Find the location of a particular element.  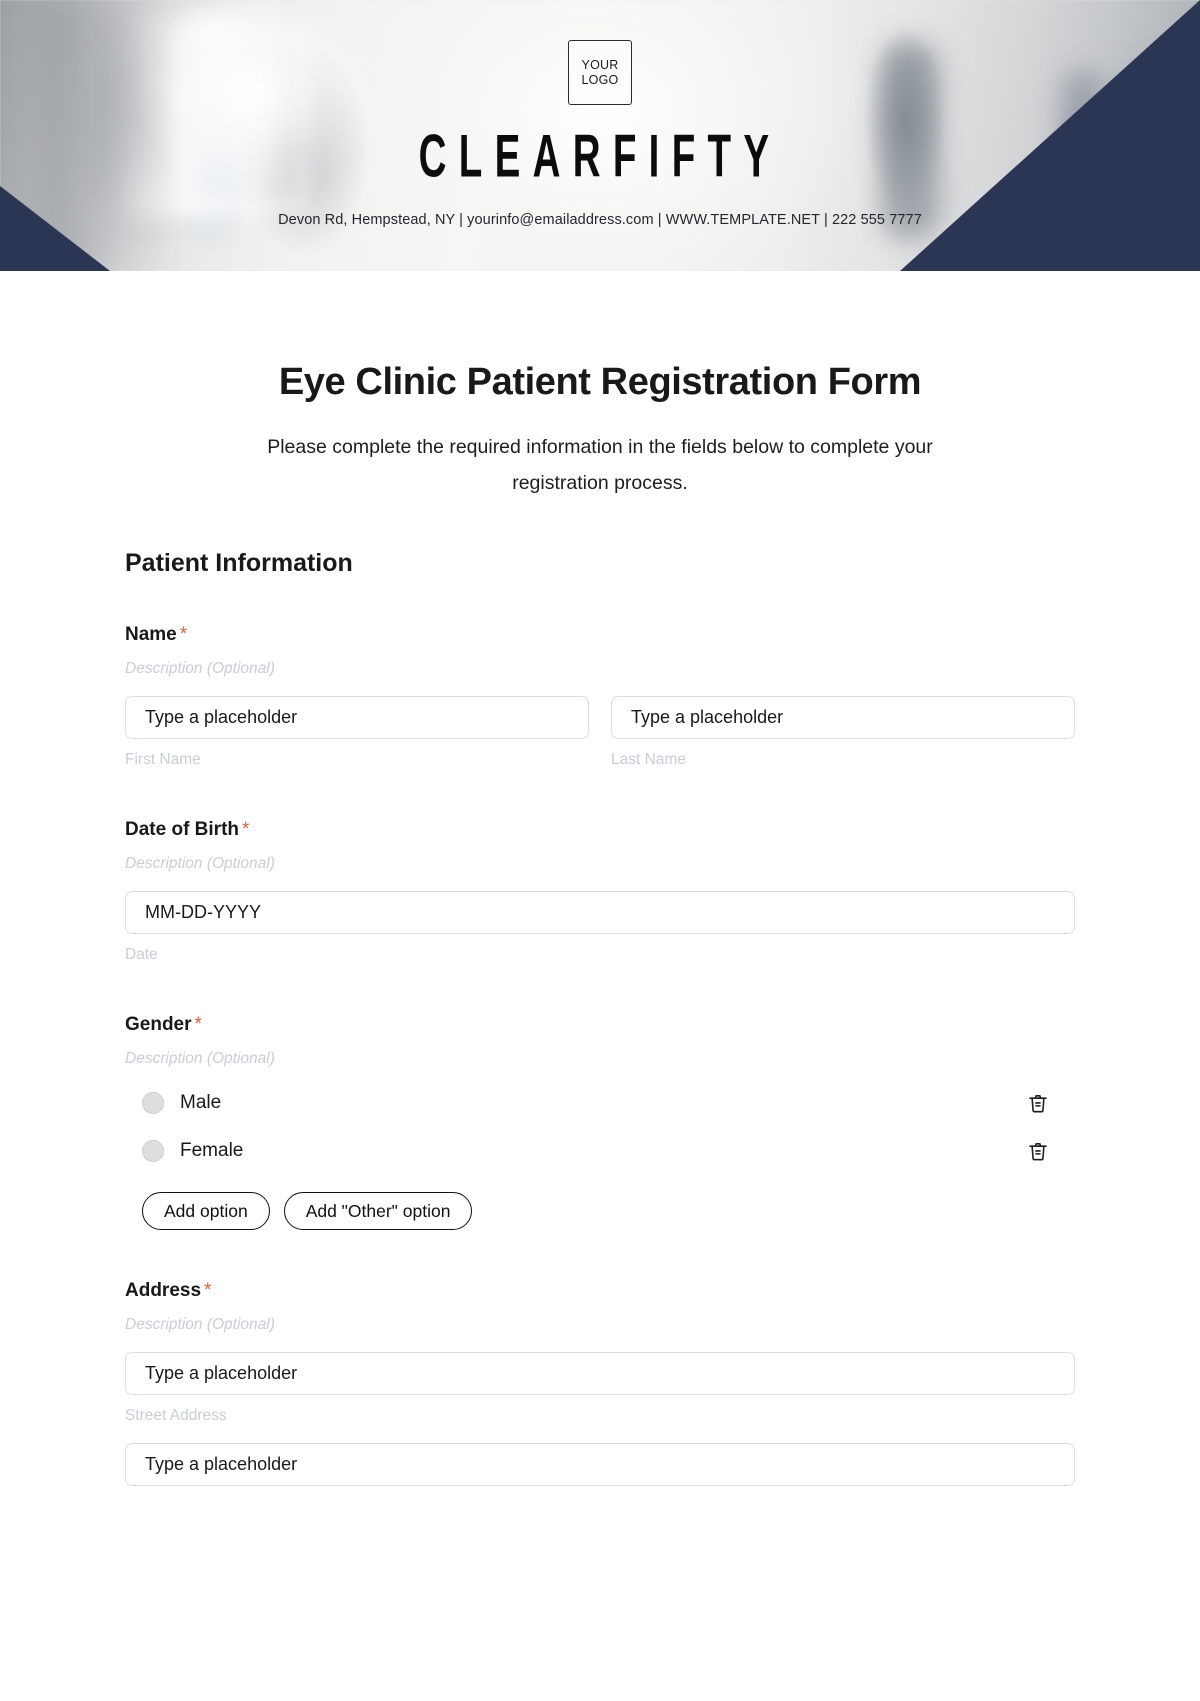

field-dob-description: Description (Optional) is located at coordinates (200, 863).